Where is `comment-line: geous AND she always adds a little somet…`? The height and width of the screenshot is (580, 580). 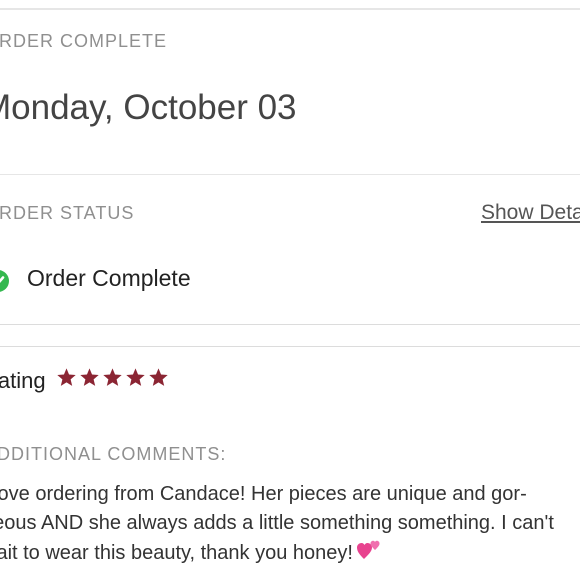 comment-line: geous AND she always adds a little somet… is located at coordinates (277, 523).